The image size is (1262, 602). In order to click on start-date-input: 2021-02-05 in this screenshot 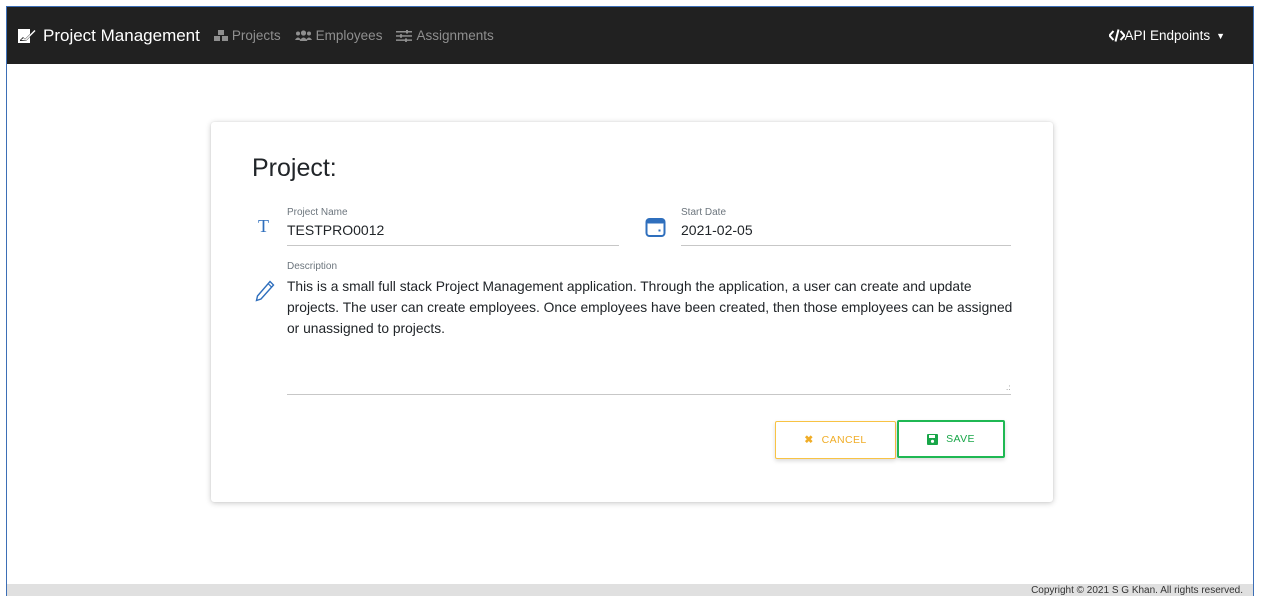, I will do `click(717, 230)`.